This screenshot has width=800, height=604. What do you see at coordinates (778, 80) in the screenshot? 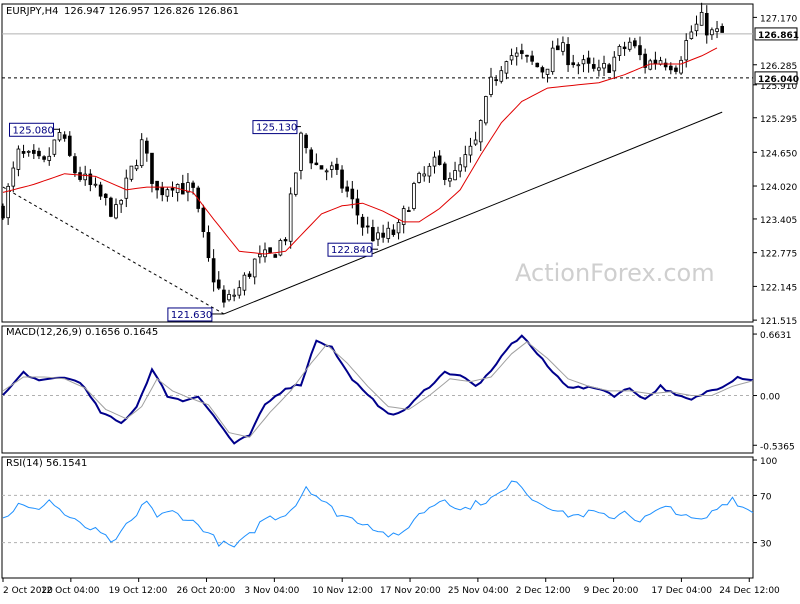
I see `price-tag-label: 126.040` at bounding box center [778, 80].